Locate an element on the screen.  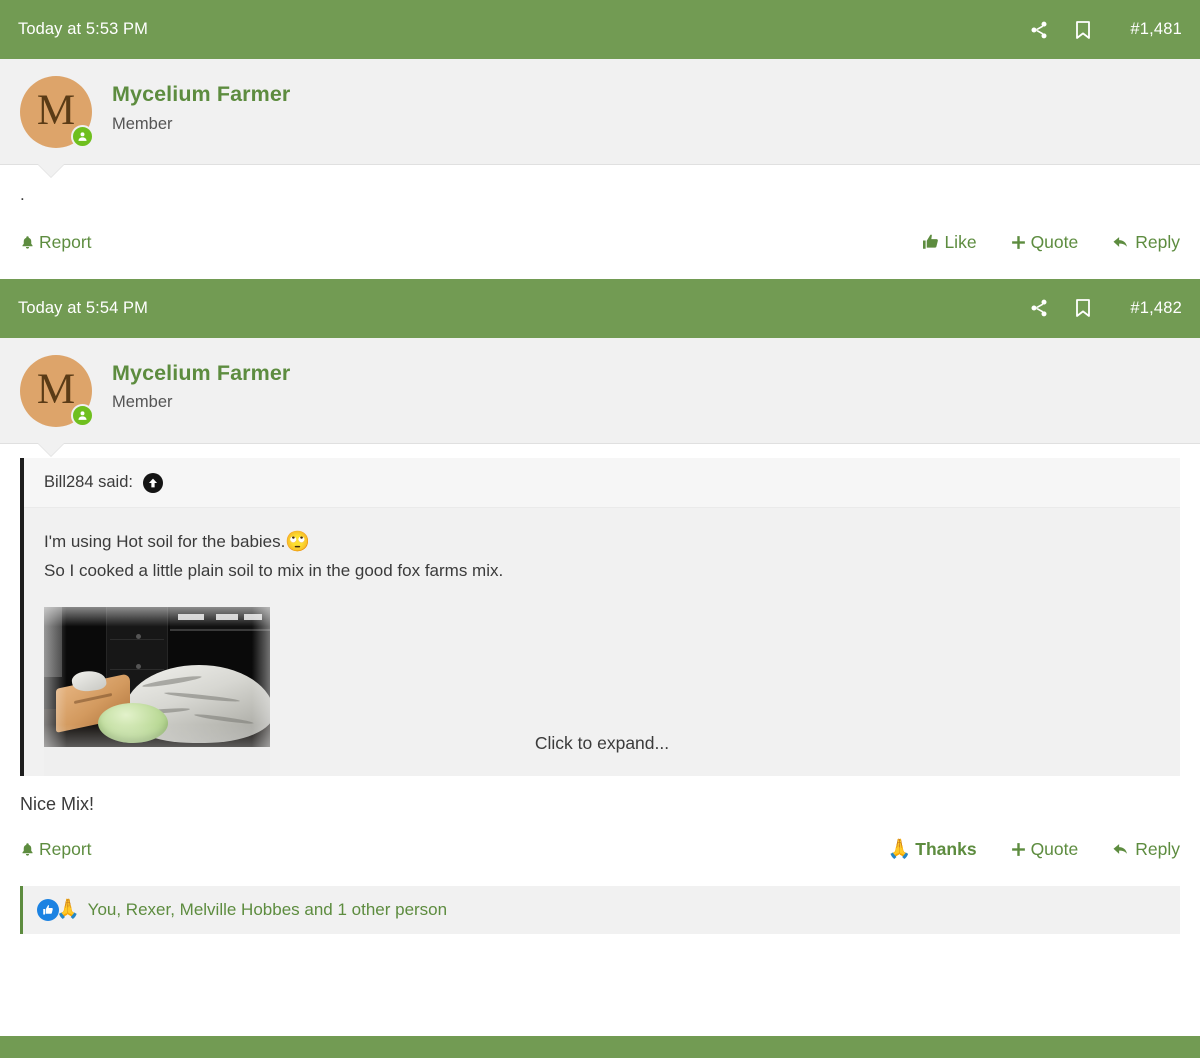
quote-author-label: Bill284 said: is located at coordinates (88, 482).